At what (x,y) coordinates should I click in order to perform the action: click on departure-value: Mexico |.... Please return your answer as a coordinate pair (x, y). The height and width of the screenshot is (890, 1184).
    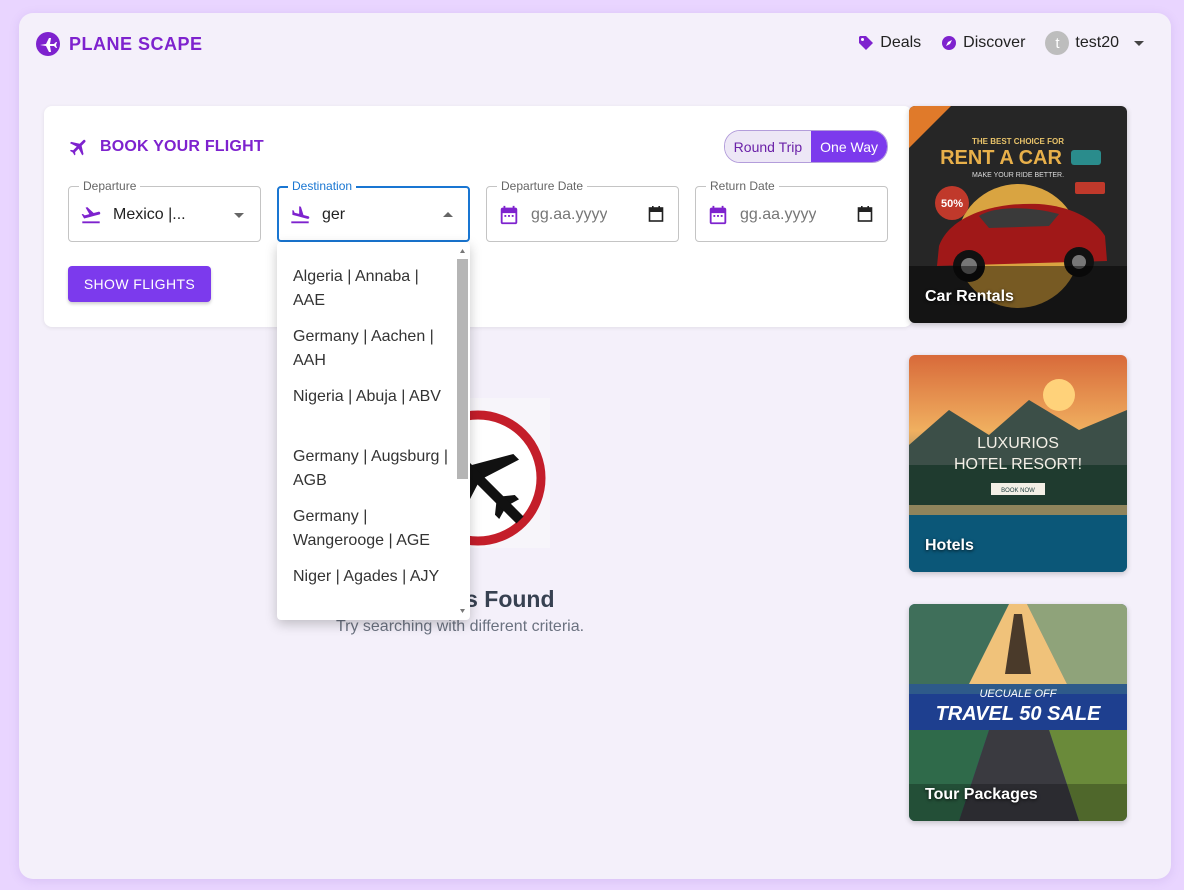
    Looking at the image, I should click on (149, 214).